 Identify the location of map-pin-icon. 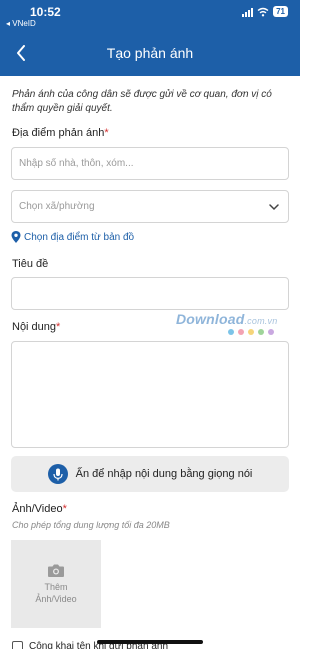
(16, 237).